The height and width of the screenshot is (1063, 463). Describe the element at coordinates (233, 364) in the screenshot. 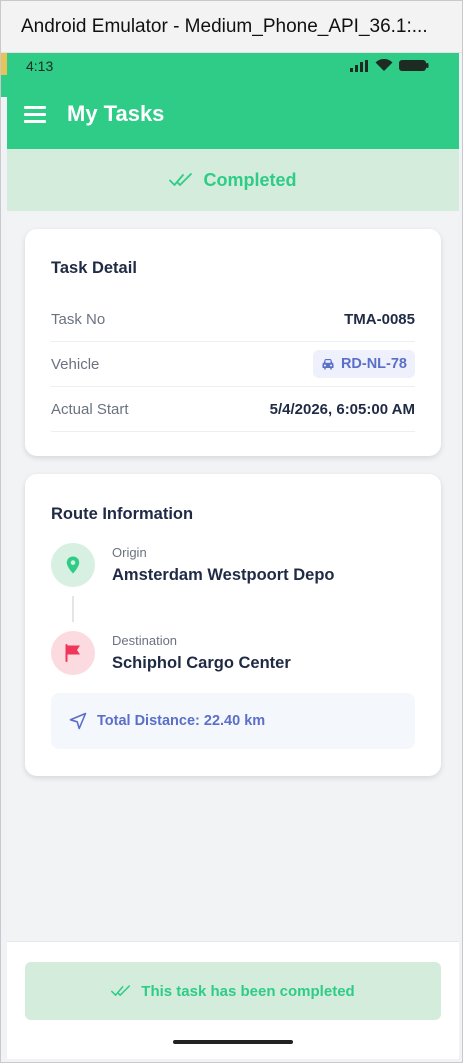

I see `vehicle-row: Vehicle RD-NL-78` at that location.